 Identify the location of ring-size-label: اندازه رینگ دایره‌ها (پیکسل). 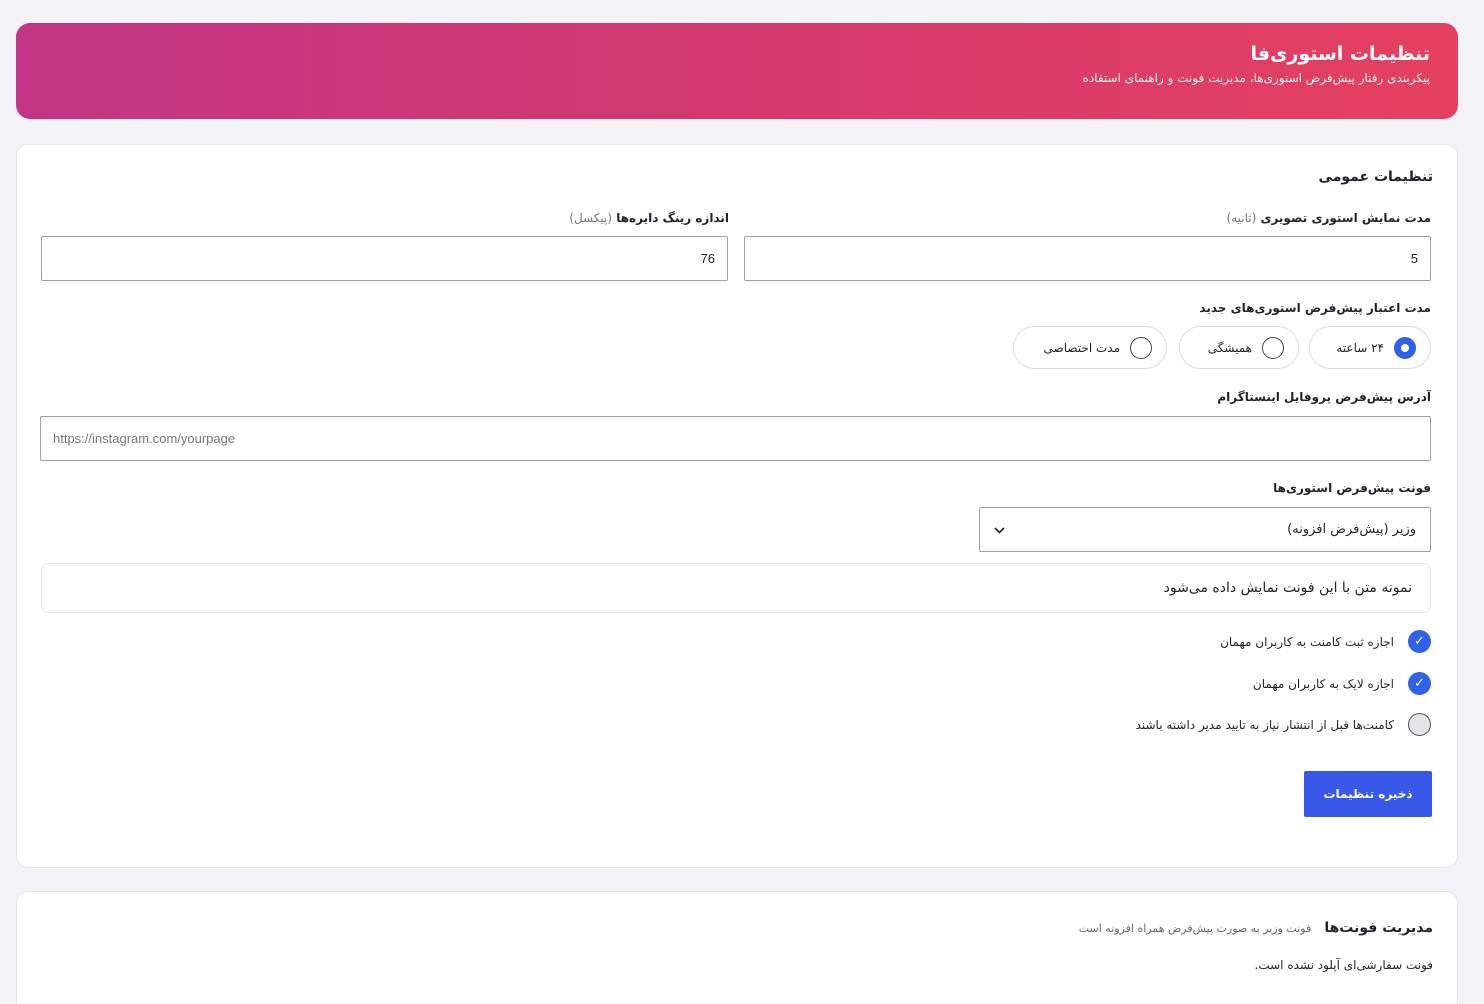
(649, 218).